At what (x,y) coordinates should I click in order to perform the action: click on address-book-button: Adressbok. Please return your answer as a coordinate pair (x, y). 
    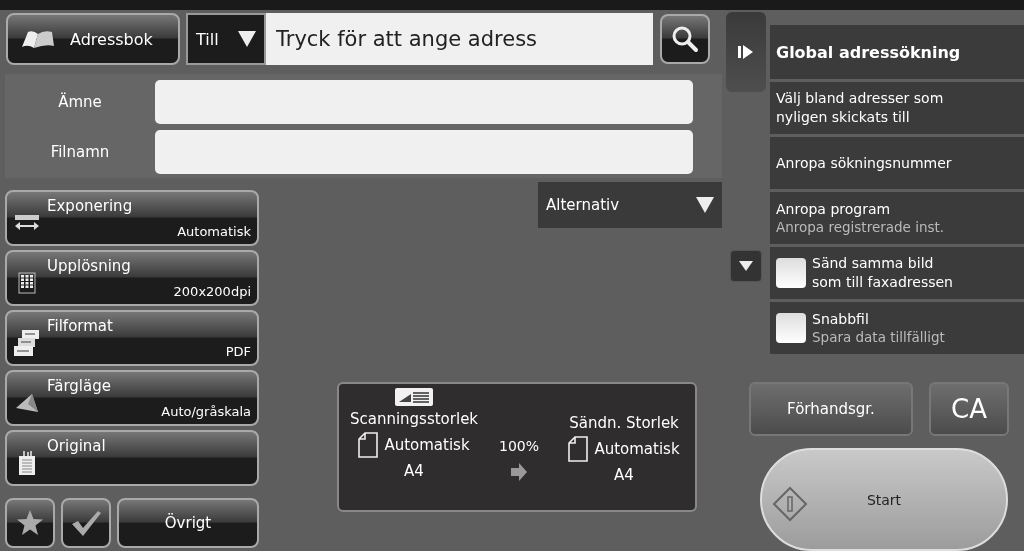
    Looking at the image, I should click on (93, 39).